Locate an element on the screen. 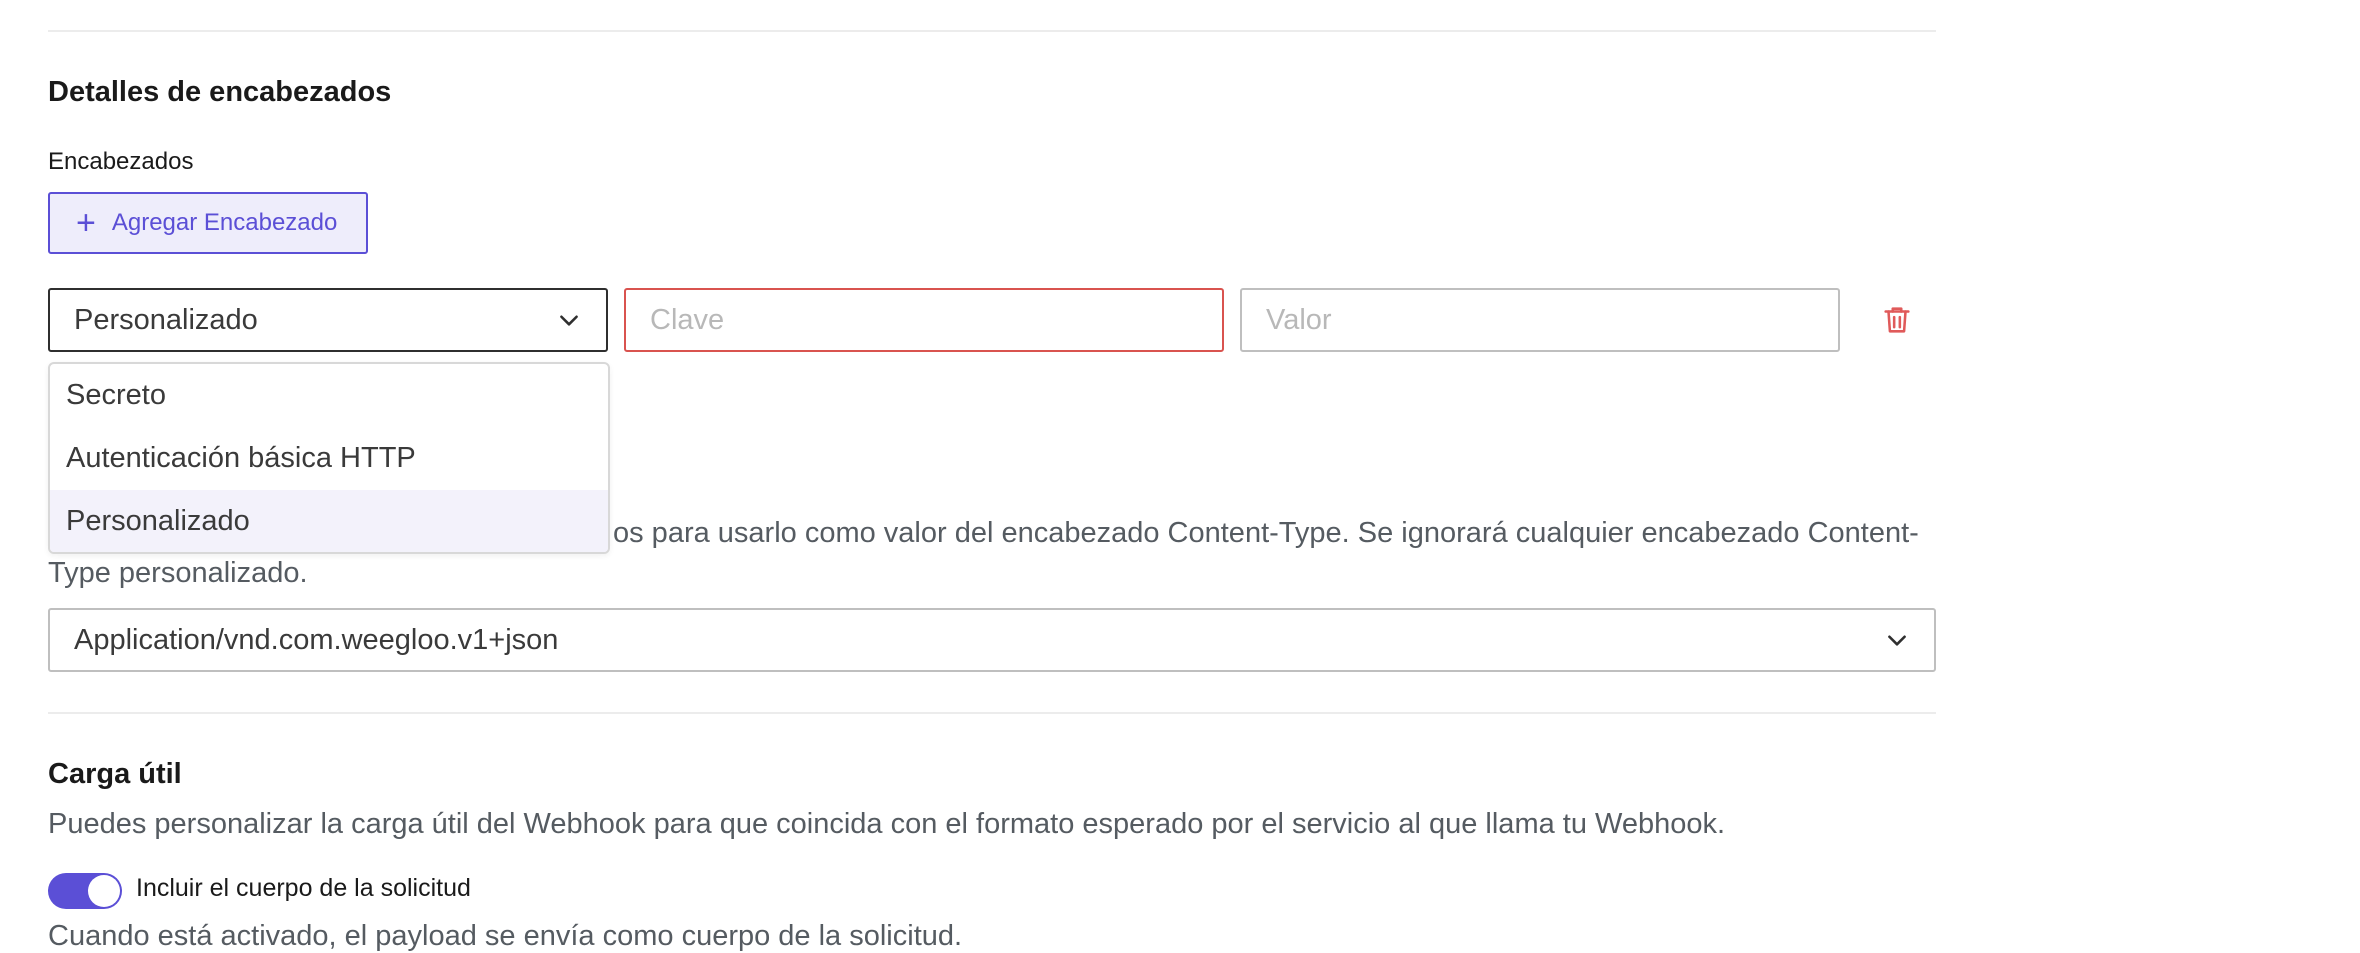 Image resolution: width=2360 pixels, height=953 pixels. dropdown-option-autenticacion-basica: Autenticación básica HTTP is located at coordinates (329, 458).